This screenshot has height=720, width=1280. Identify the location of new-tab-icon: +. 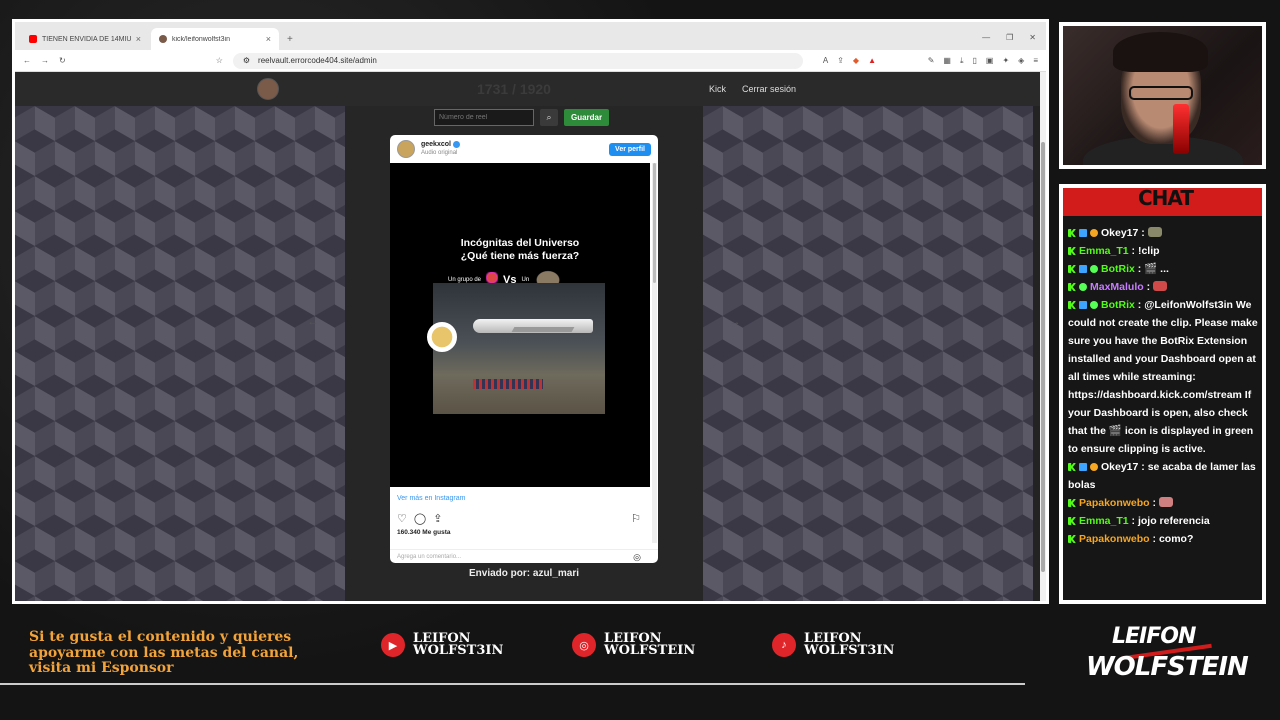
(290, 42).